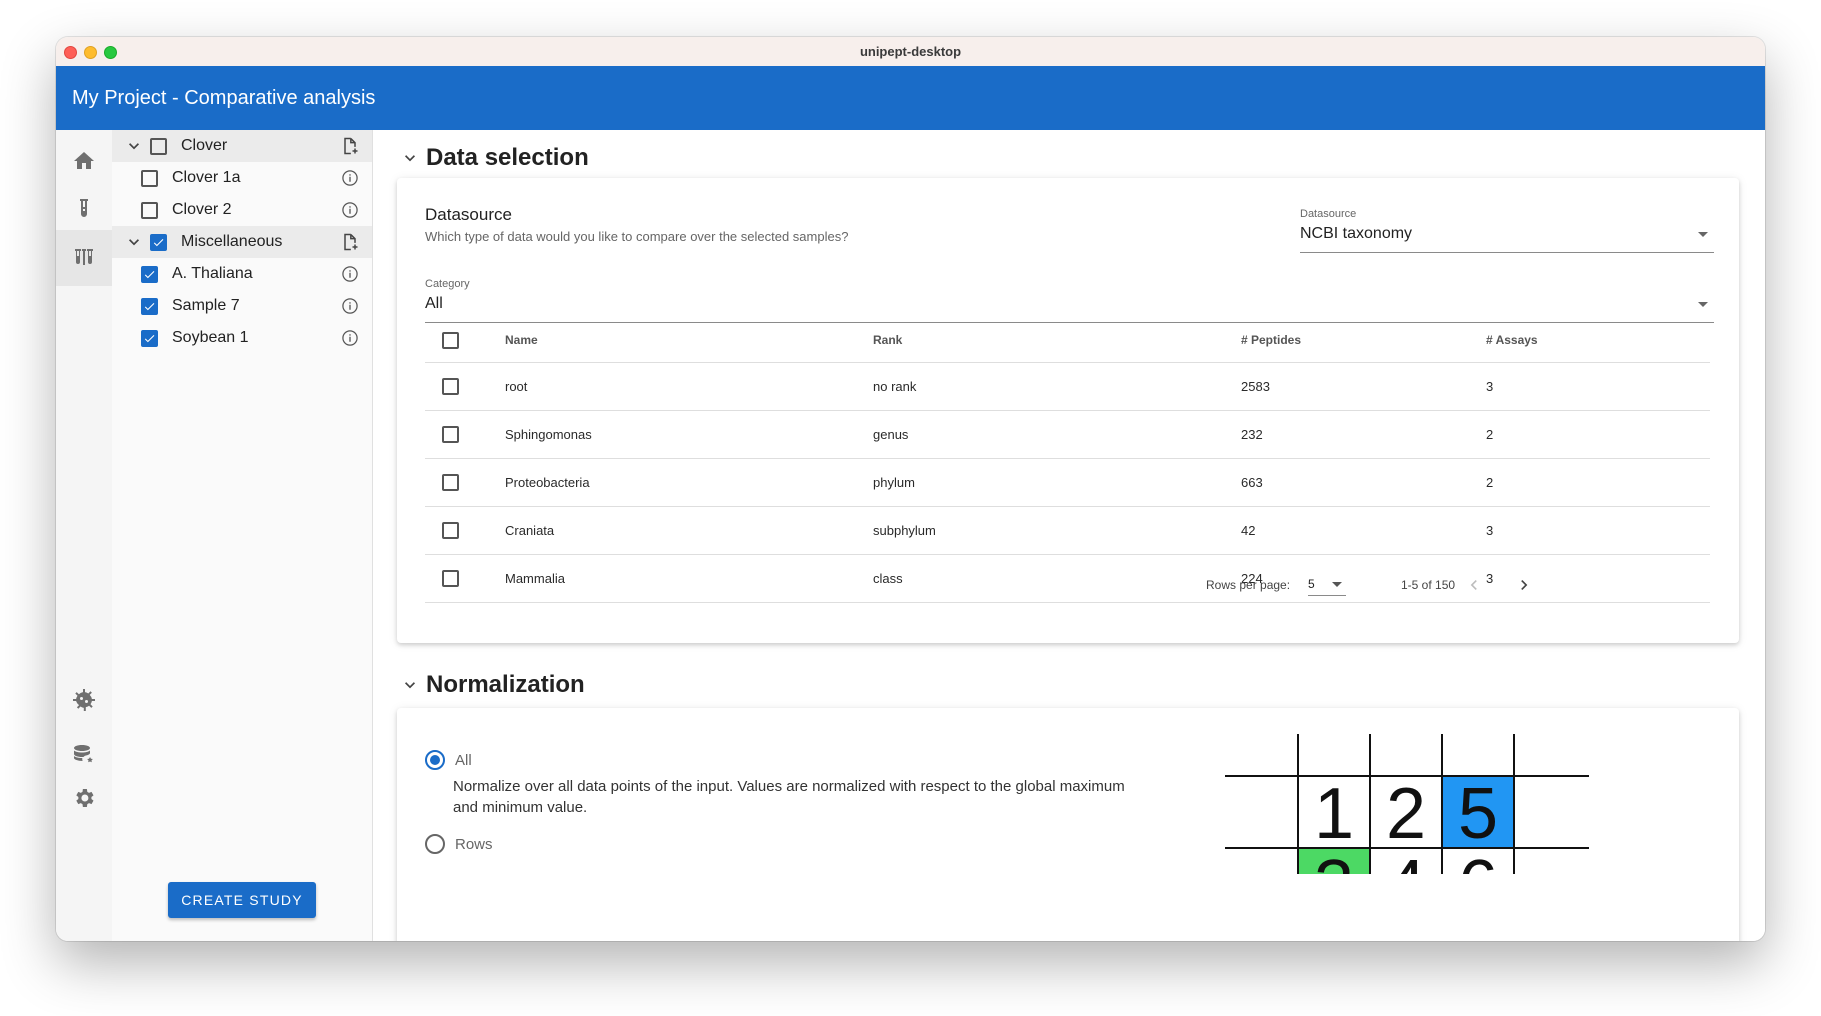 The image size is (1821, 1016). What do you see at coordinates (1057, 340) in the screenshot?
I see `column-header: Rank` at bounding box center [1057, 340].